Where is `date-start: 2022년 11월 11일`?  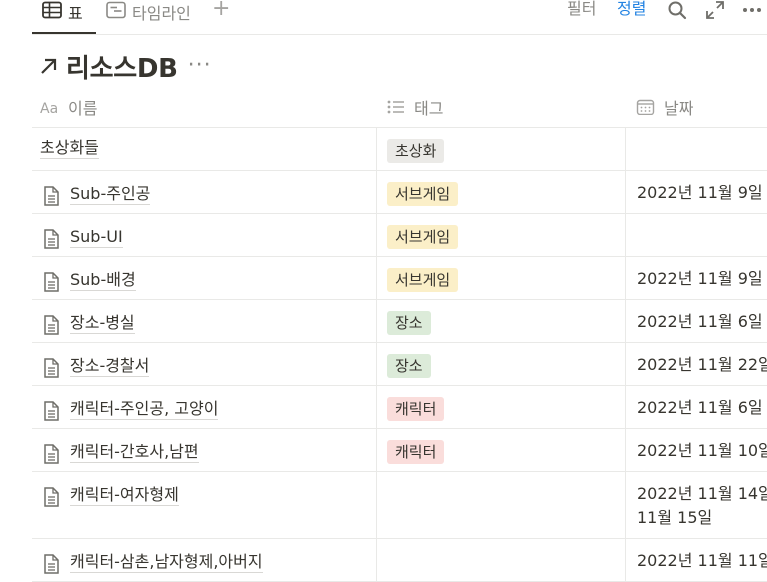
date-start: 2022년 11월 11일 is located at coordinates (702, 560).